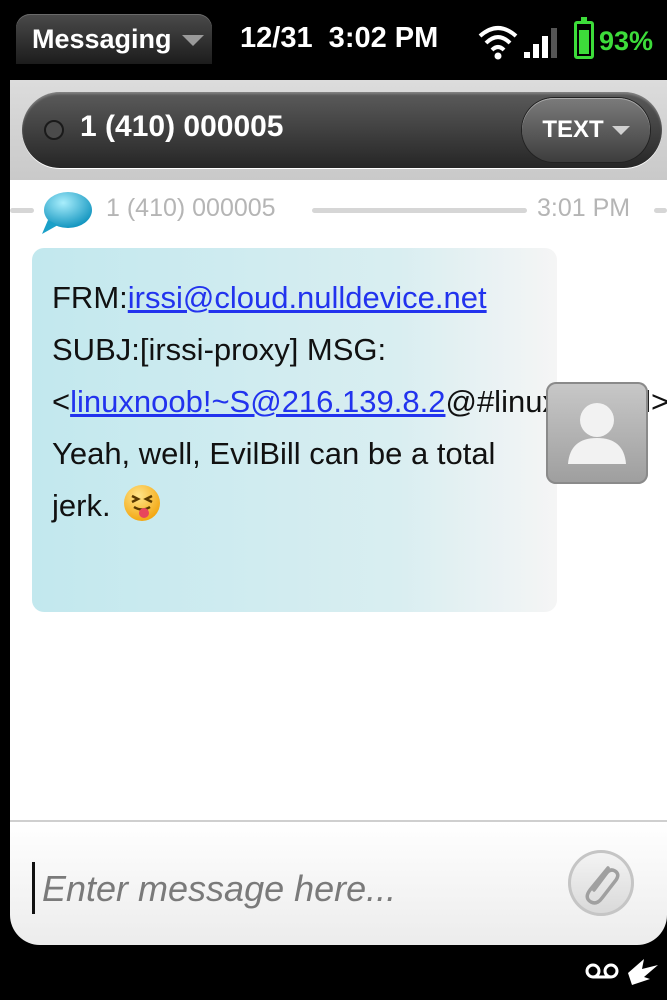  I want to click on app-menu: Messaging, so click(114, 39).